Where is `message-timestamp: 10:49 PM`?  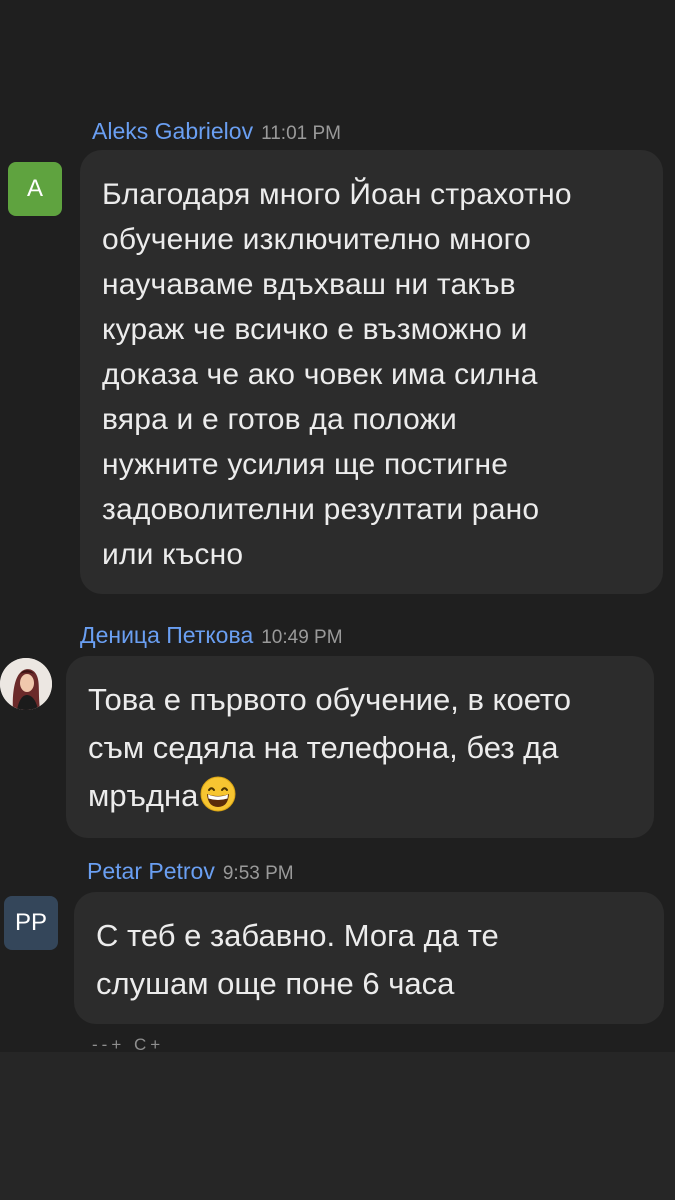 message-timestamp: 10:49 PM is located at coordinates (302, 637).